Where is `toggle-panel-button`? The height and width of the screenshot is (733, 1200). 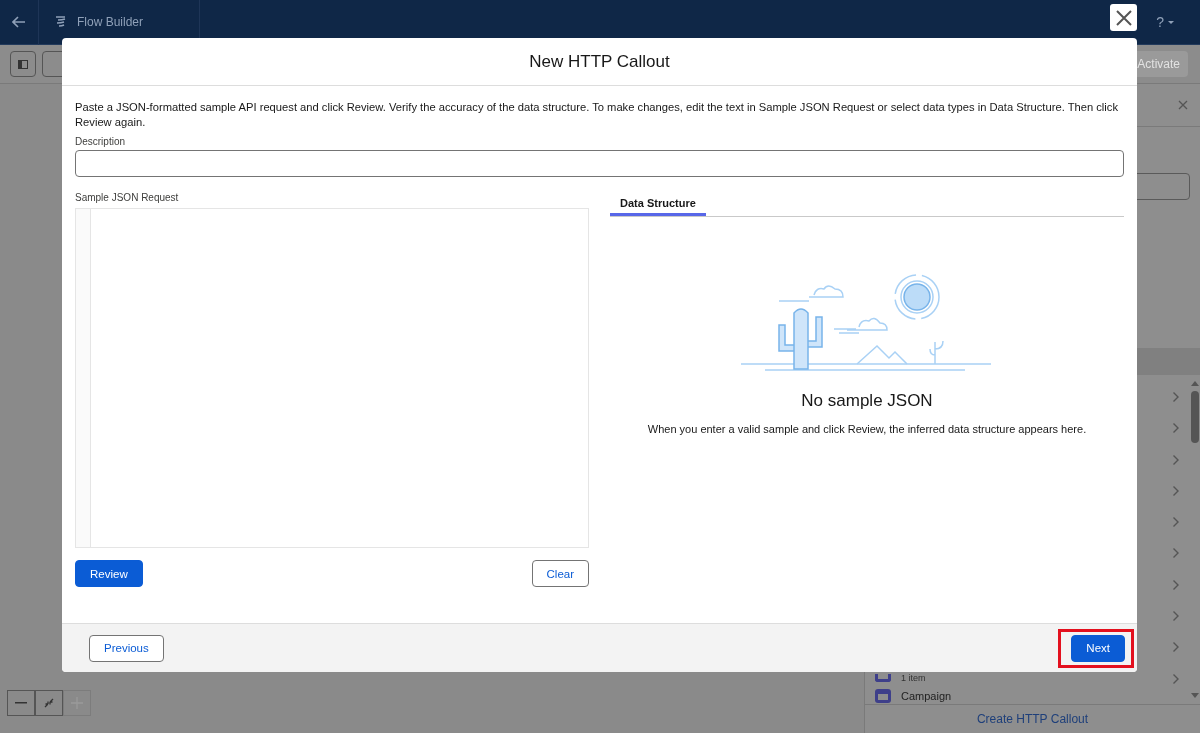
toggle-panel-button is located at coordinates (23, 64).